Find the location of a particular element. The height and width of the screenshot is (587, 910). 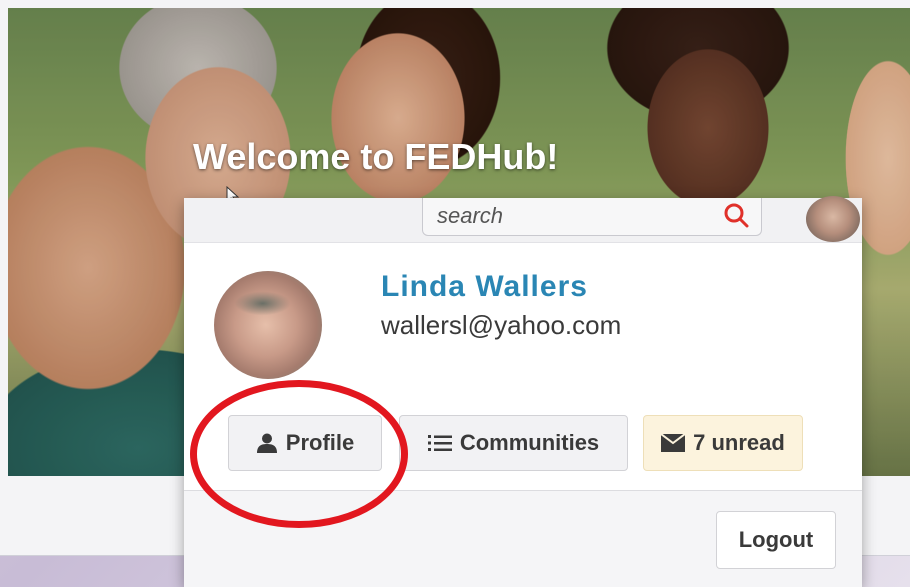

user-email: wallersl@yahoo.com is located at coordinates (501, 325).